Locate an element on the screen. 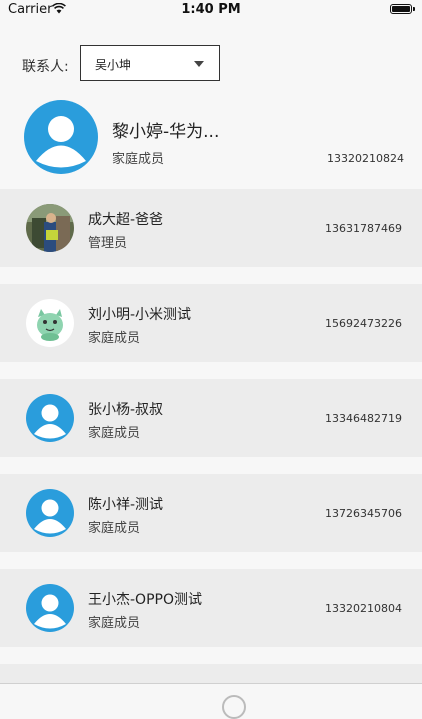 The width and height of the screenshot is (422, 719). member-phone: 13346482719 is located at coordinates (363, 418).